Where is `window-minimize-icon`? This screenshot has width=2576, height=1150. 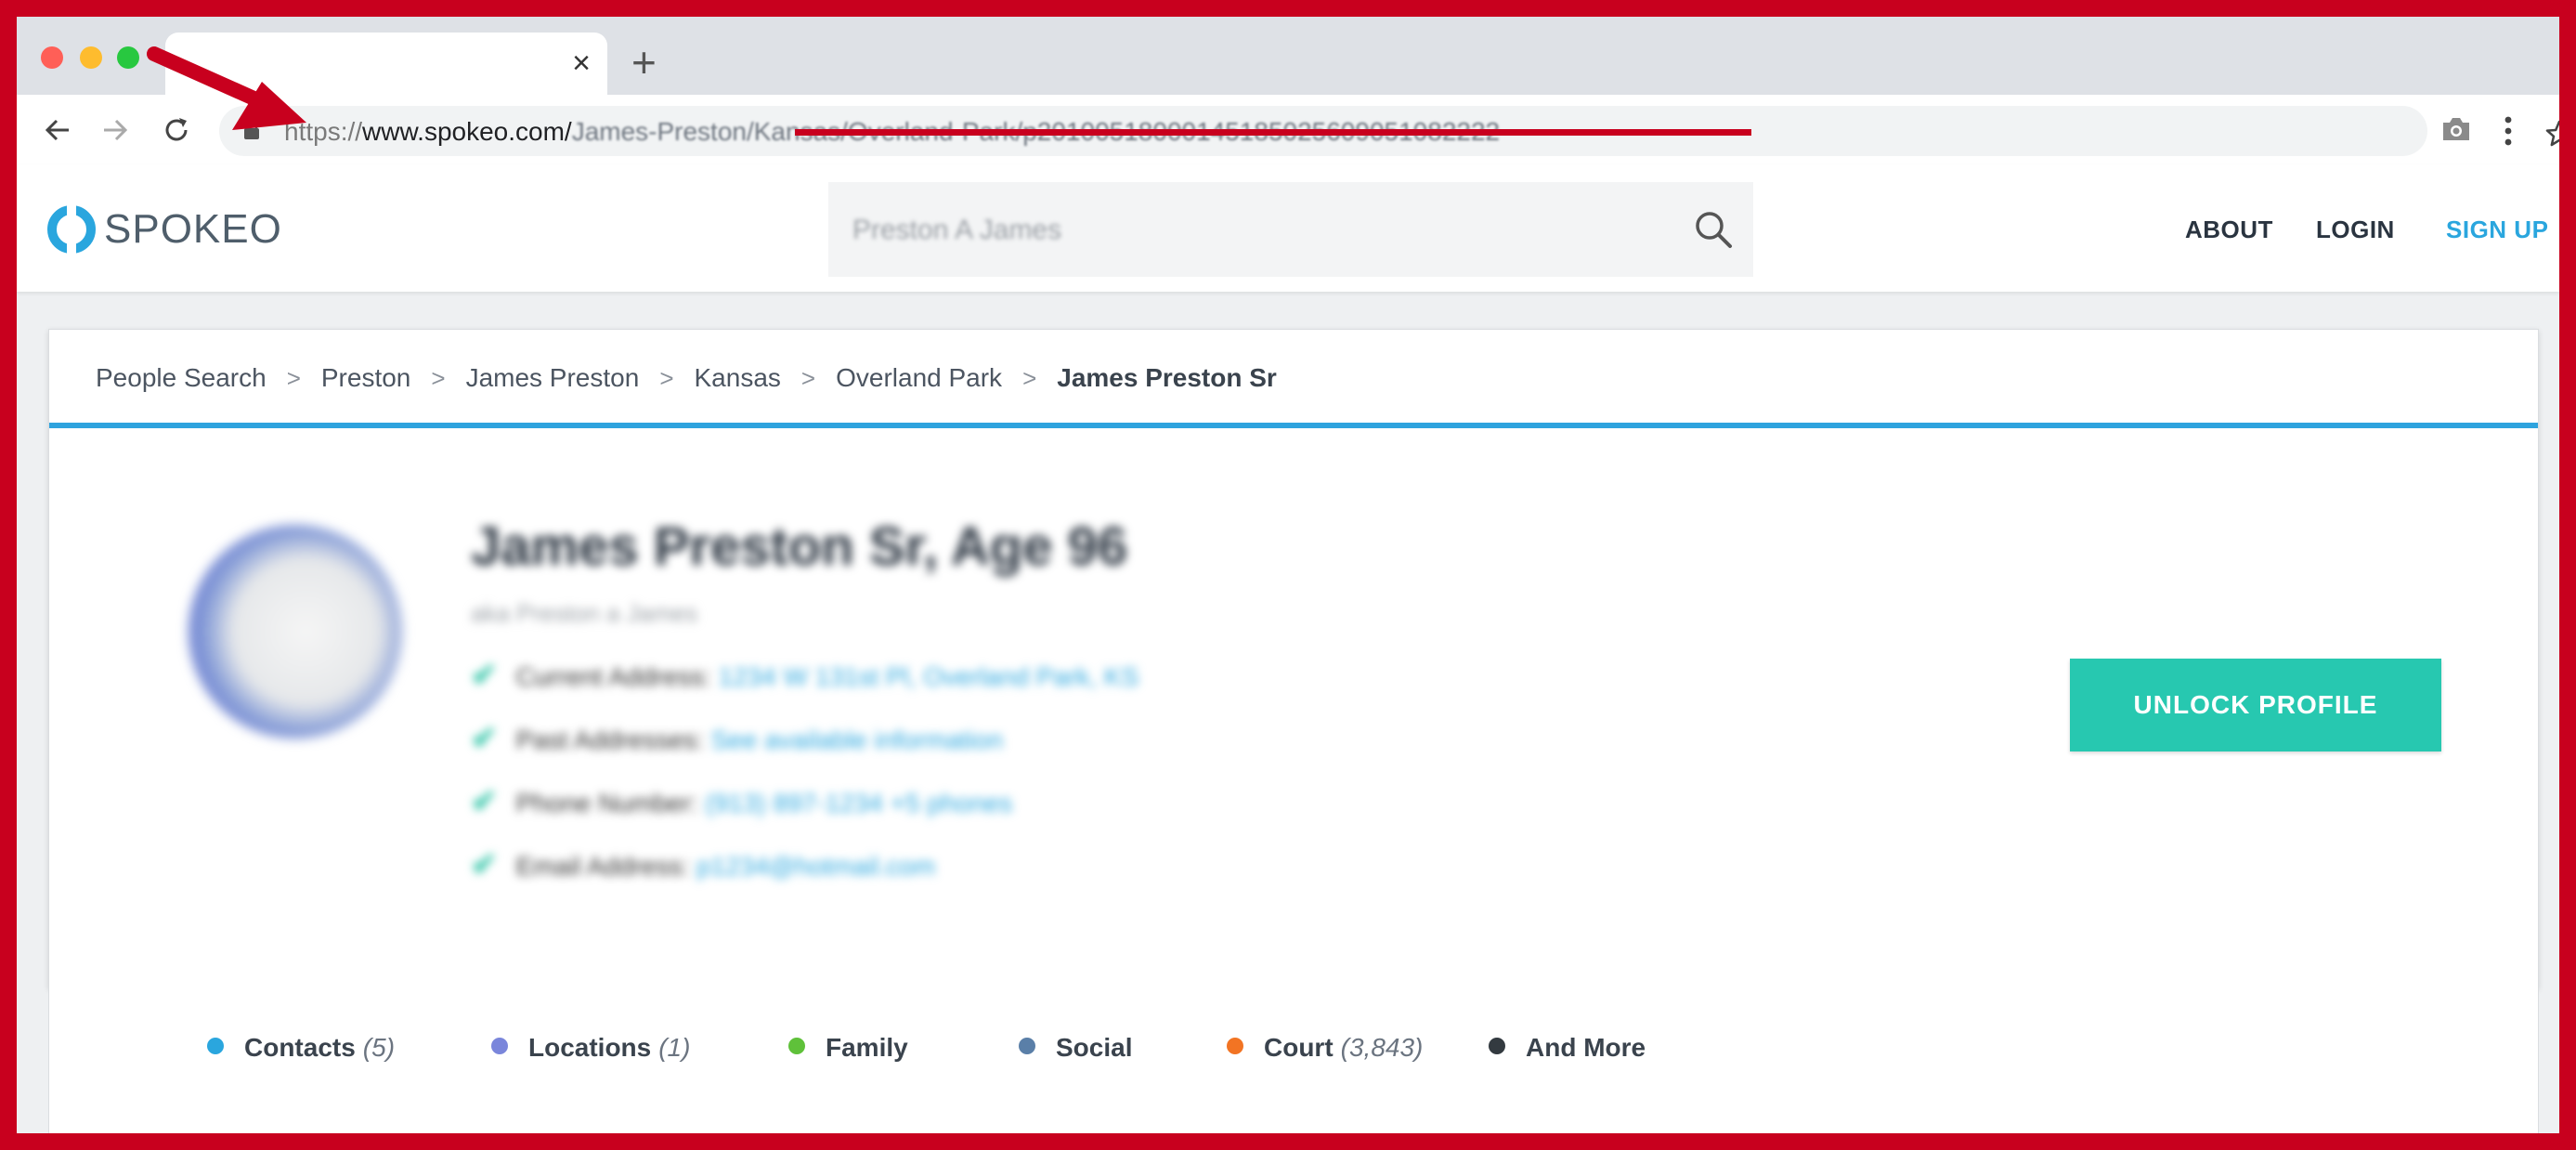
window-minimize-icon is located at coordinates (91, 57).